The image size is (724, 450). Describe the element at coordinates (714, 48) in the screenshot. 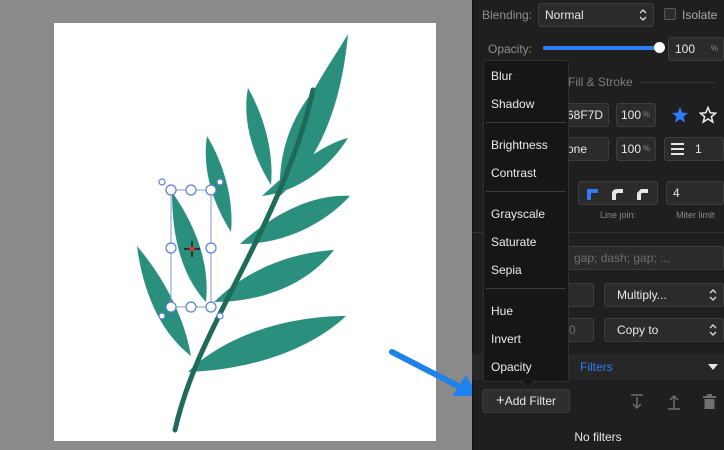

I see `opacity-unit: %` at that location.